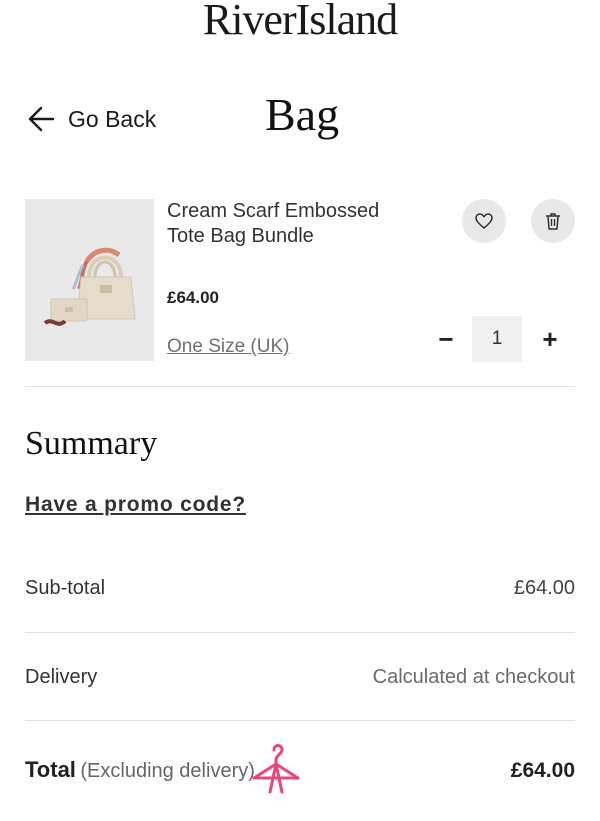 This screenshot has height=821, width=600. What do you see at coordinates (50, 769) in the screenshot?
I see `total-label: Total` at bounding box center [50, 769].